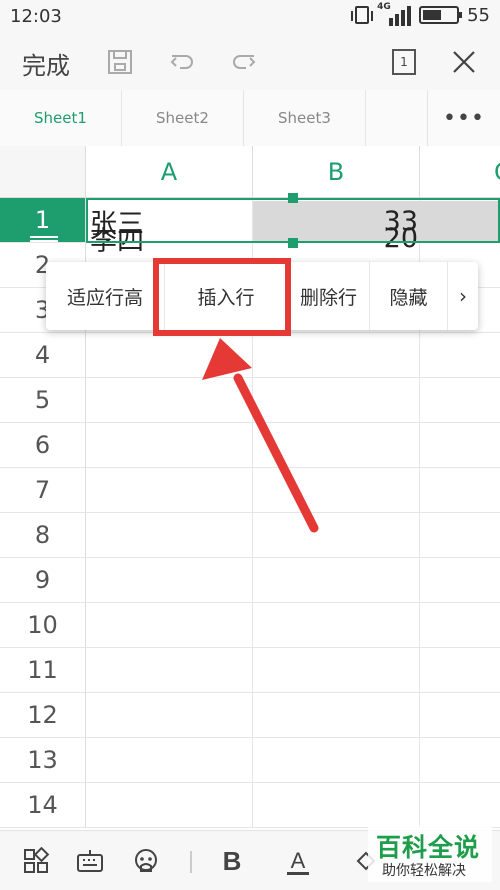 This screenshot has width=500, height=890. I want to click on annotation-arrow, so click(260, 435).